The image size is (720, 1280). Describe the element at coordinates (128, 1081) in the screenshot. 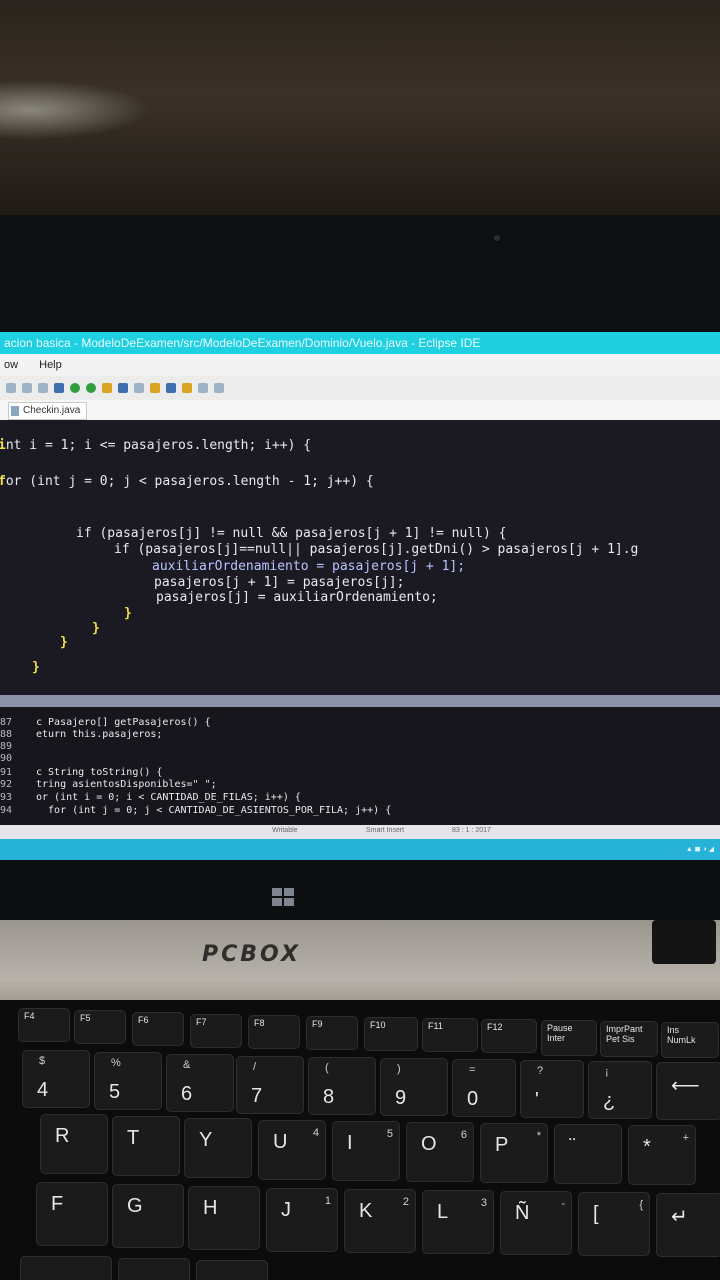

I see `key-5: % 5` at that location.